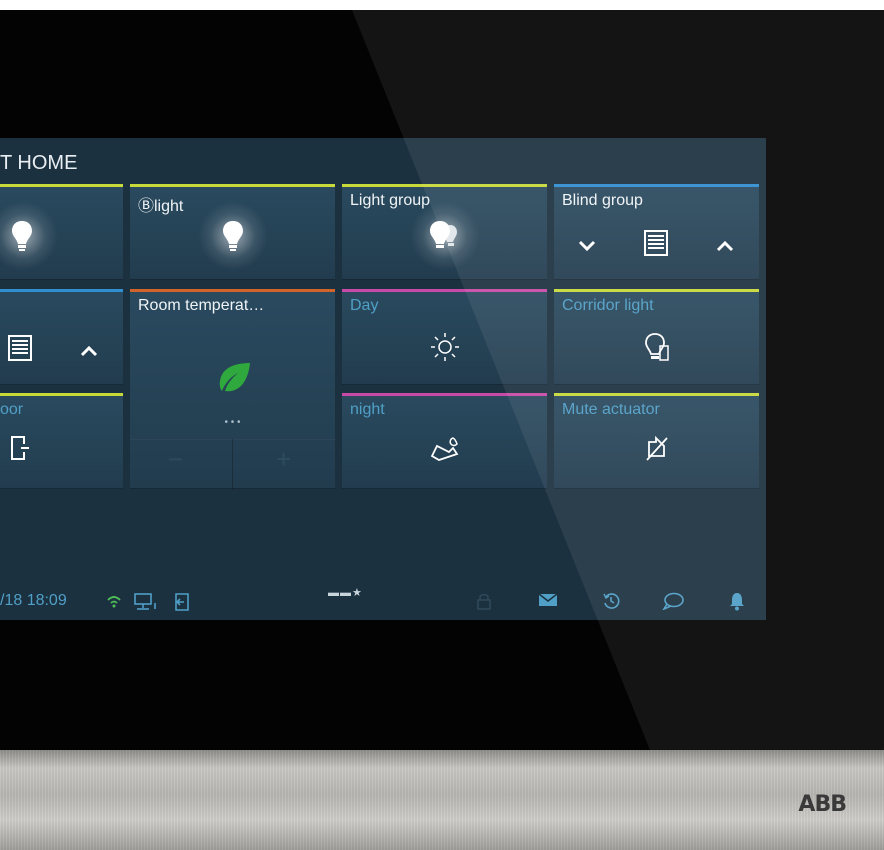  I want to click on bell-icon, so click(737, 601).